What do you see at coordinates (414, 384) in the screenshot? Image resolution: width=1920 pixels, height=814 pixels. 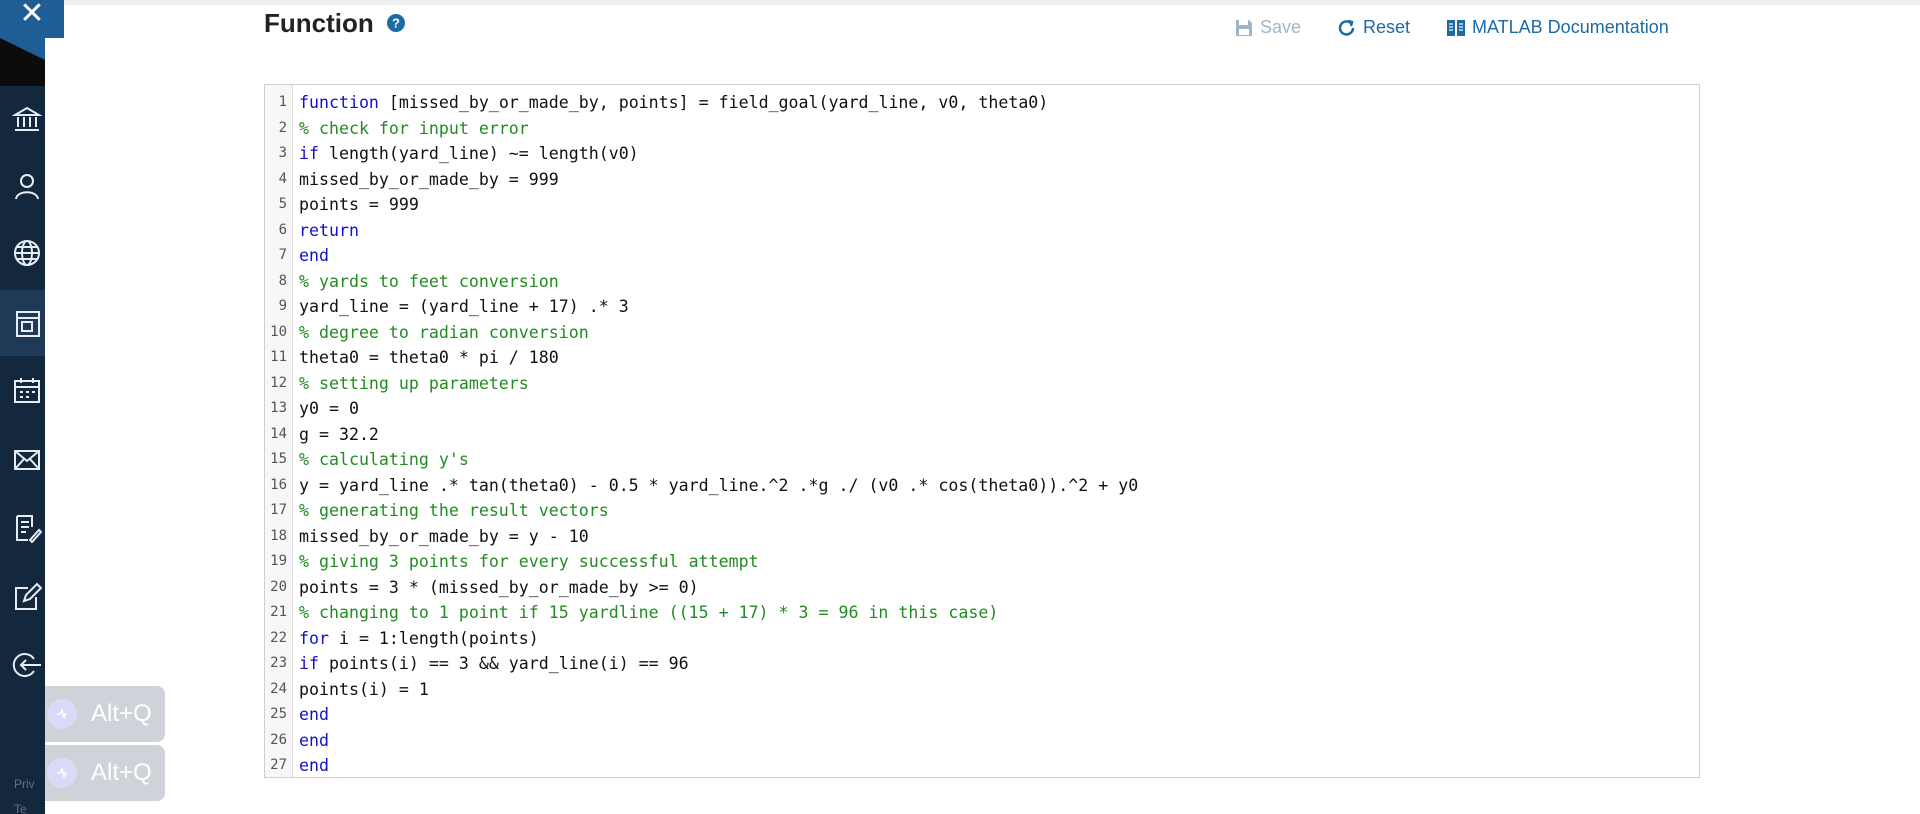 I see `code-text: % setting up parameters` at bounding box center [414, 384].